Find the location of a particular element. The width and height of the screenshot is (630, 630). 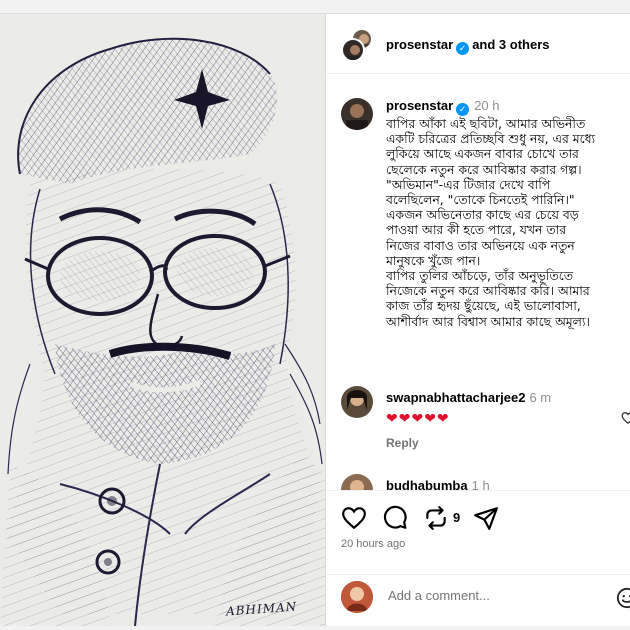

repost-icon is located at coordinates (436, 518).